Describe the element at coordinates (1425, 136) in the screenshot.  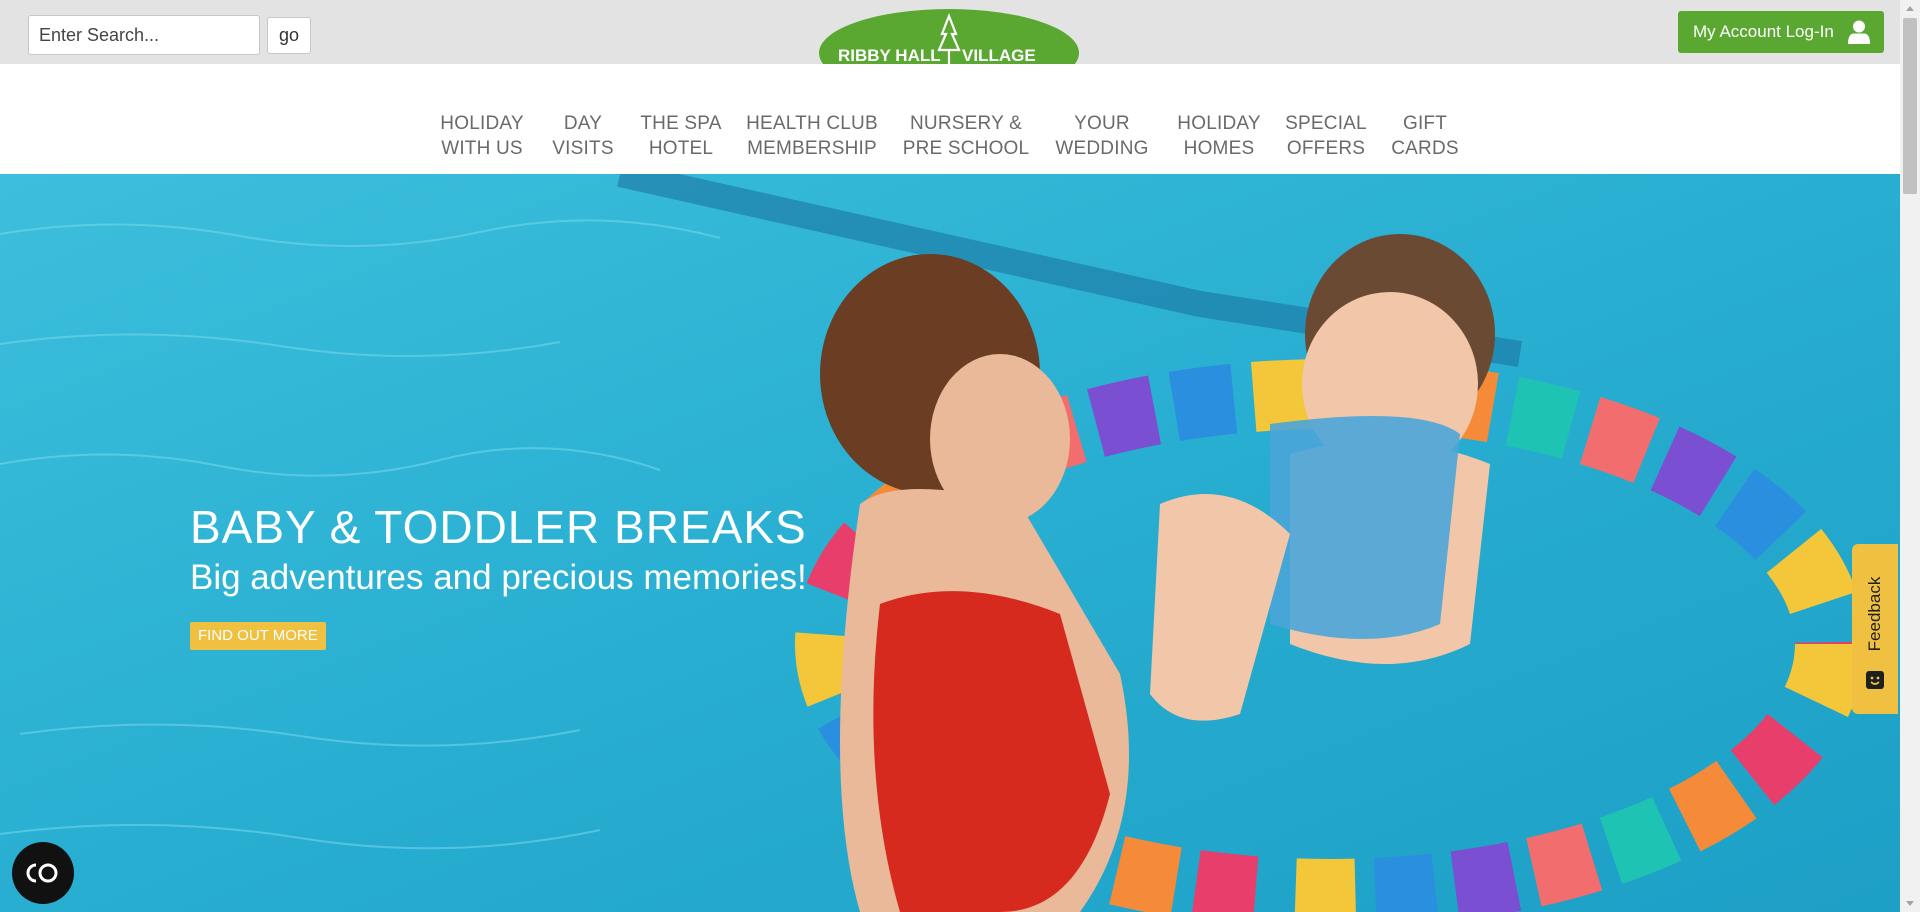
I see `nav-item-gift-cards: GIFT CARDS` at that location.